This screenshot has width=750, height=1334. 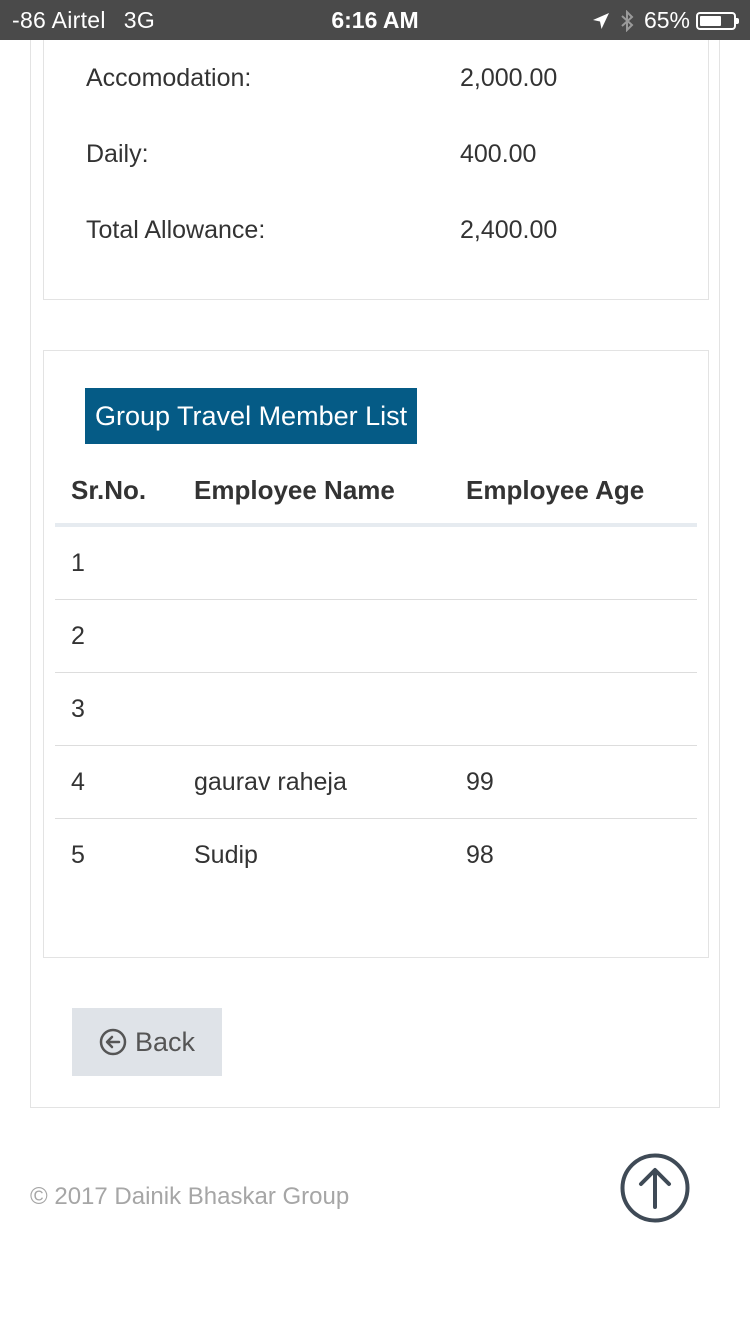 I want to click on column-header-sr-no: Sr.No., so click(x=109, y=490).